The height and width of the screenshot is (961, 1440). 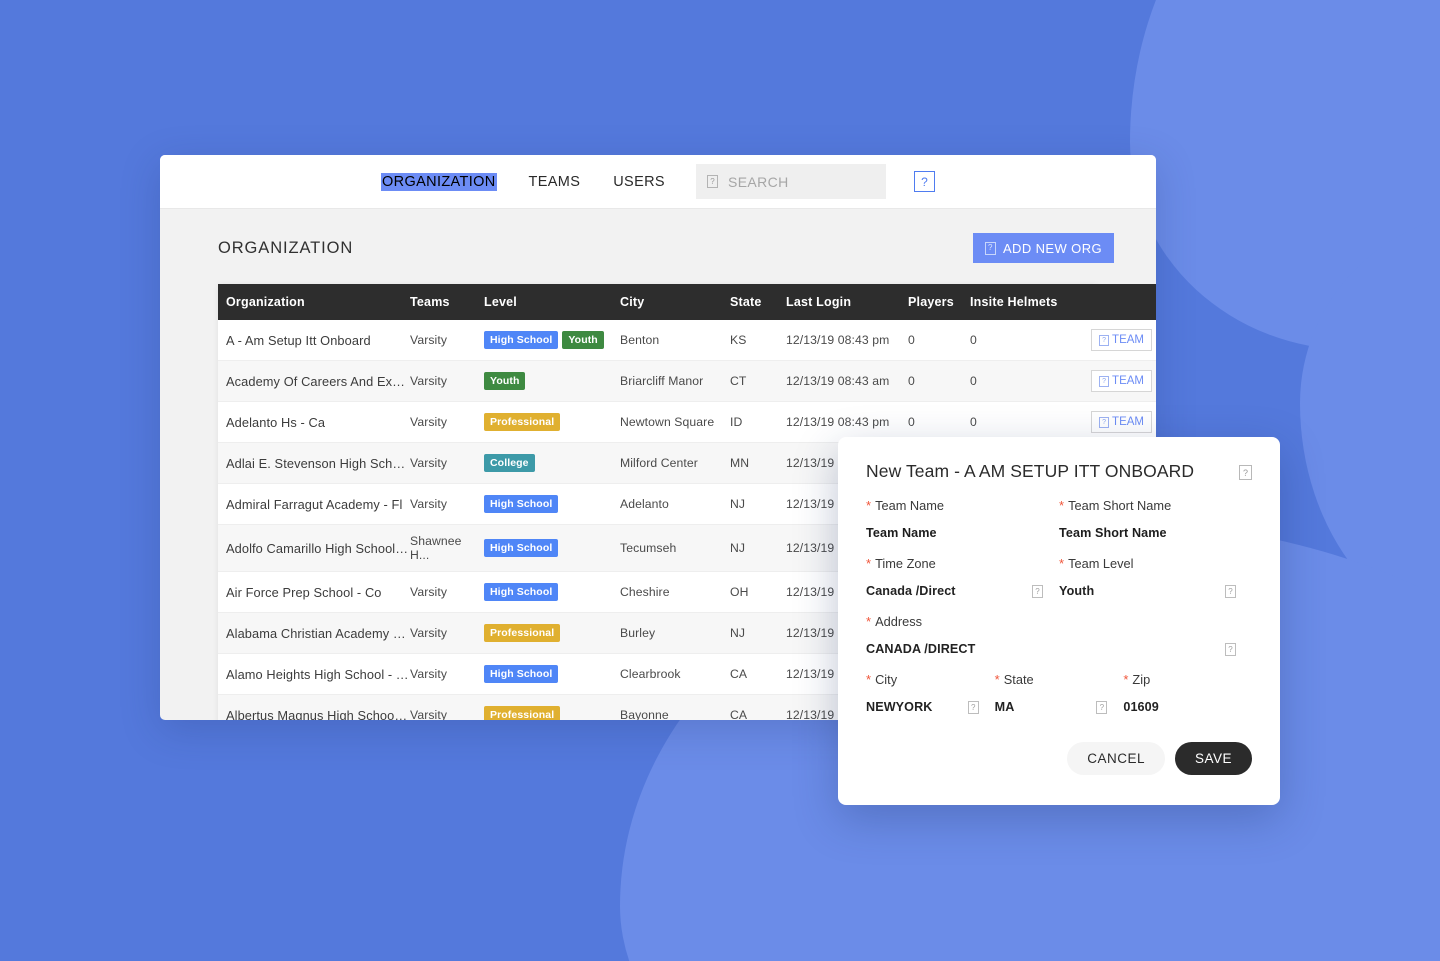 I want to click on field-label-address: * Address, so click(x=1059, y=621).